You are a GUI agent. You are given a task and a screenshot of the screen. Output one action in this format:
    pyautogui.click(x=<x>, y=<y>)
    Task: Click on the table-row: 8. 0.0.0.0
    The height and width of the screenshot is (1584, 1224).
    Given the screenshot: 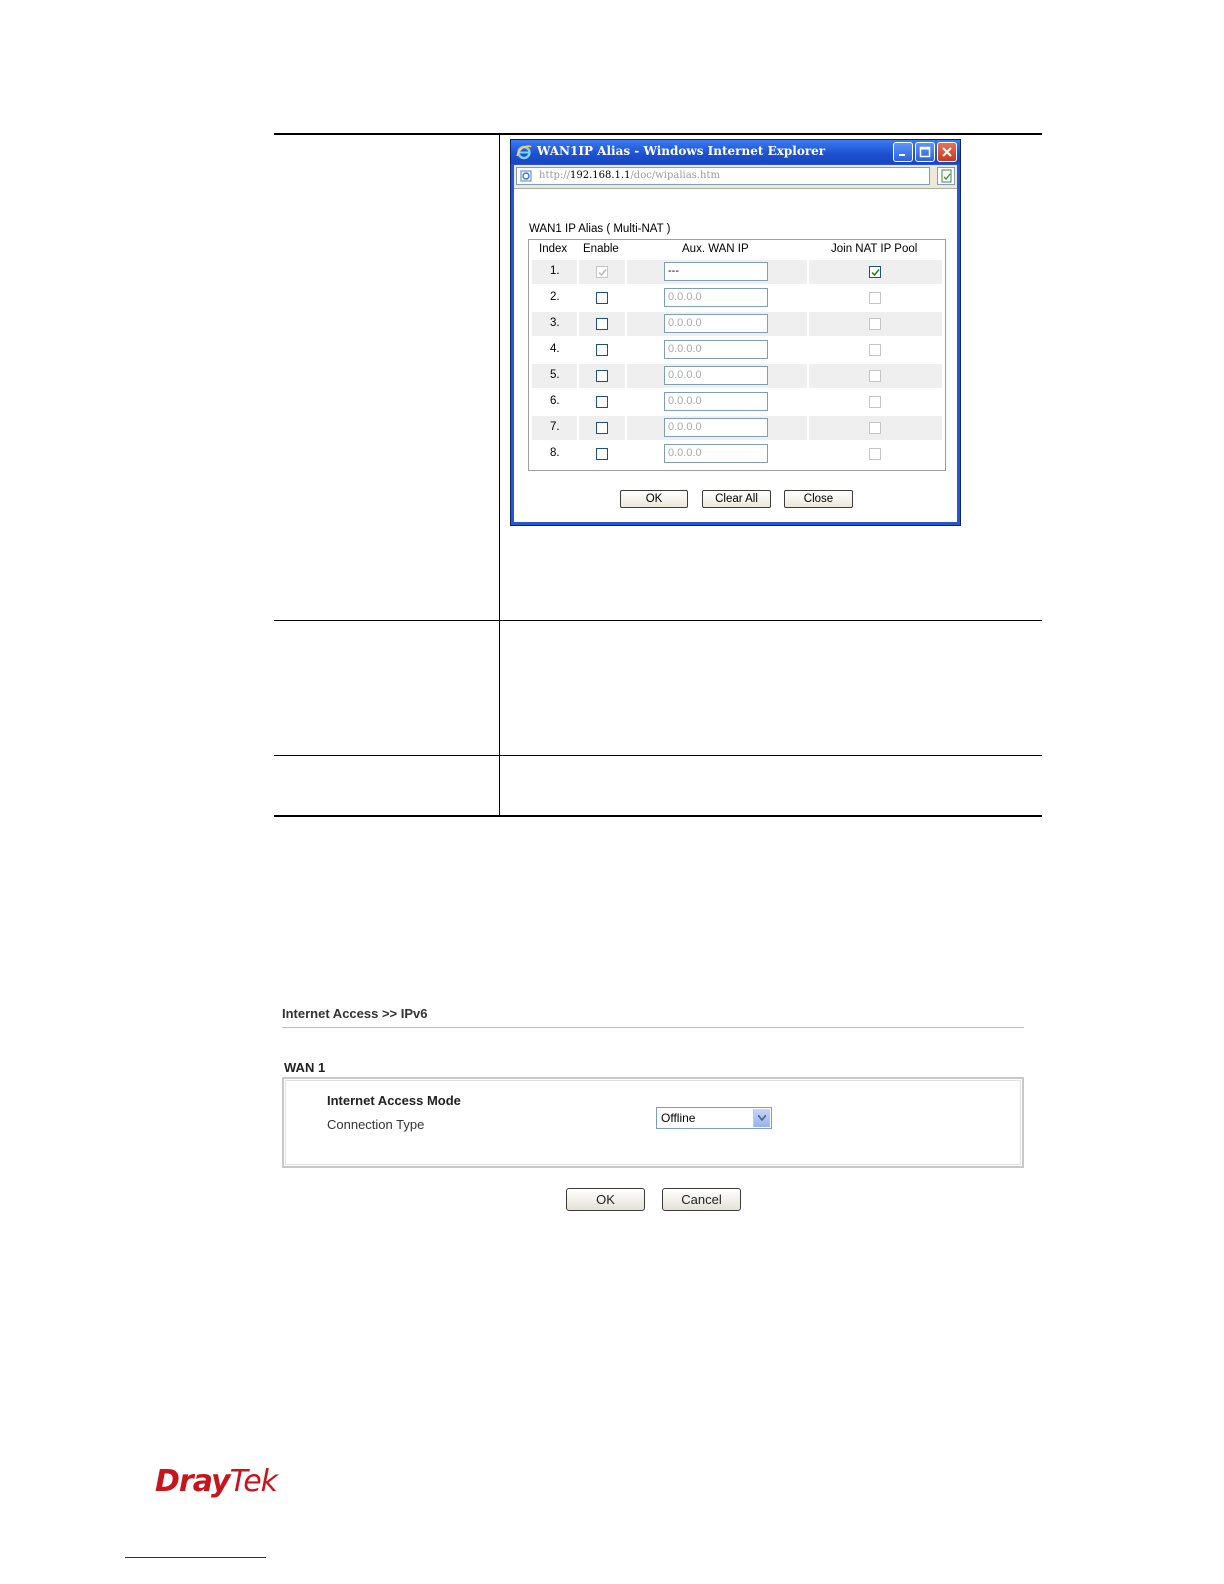 What is the action you would take?
    pyautogui.click(x=737, y=454)
    